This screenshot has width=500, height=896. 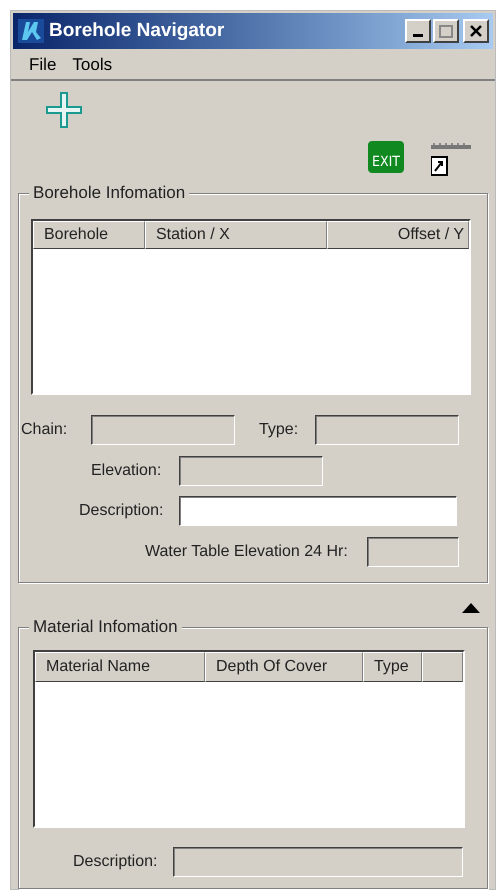 What do you see at coordinates (398, 235) in the screenshot?
I see `column-header: Offset / Y` at bounding box center [398, 235].